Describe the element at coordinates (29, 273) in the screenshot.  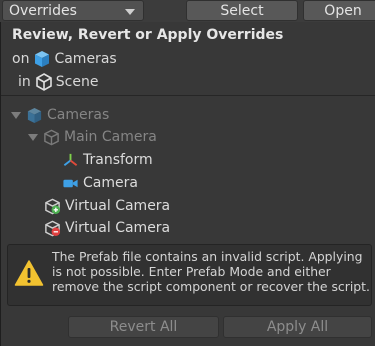
I see `warning-icon` at that location.